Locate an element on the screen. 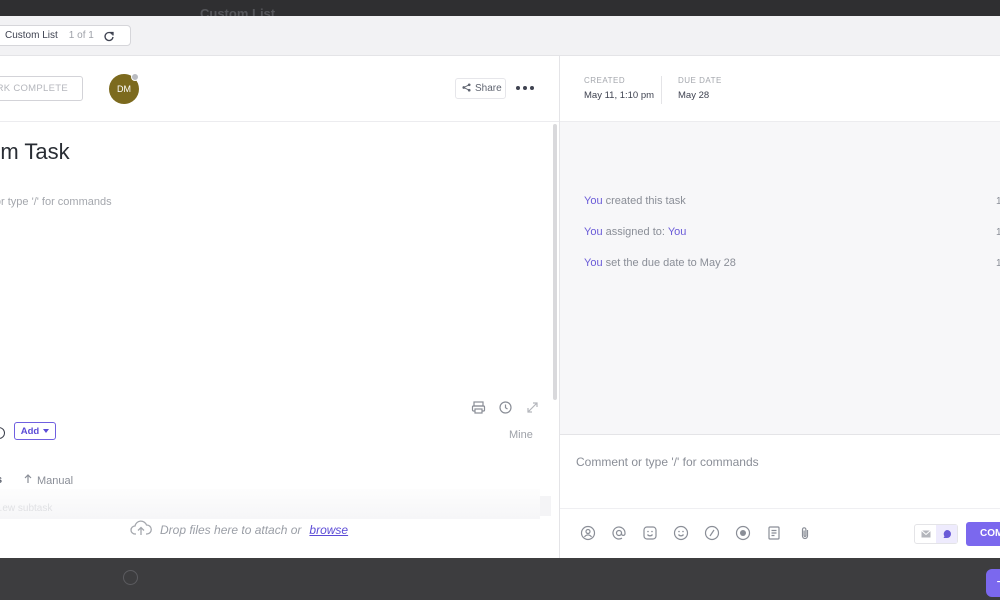 This screenshot has height=600, width=1000. mine-filter: Mine is located at coordinates (521, 435).